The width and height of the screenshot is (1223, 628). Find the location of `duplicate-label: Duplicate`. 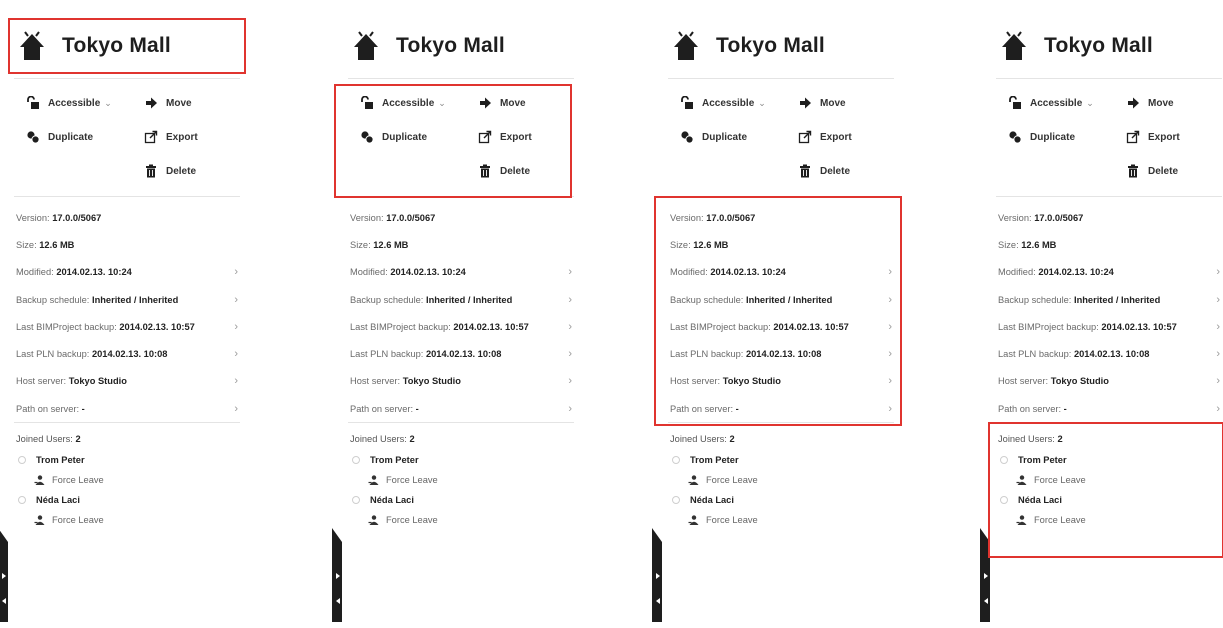

duplicate-label: Duplicate is located at coordinates (725, 137).